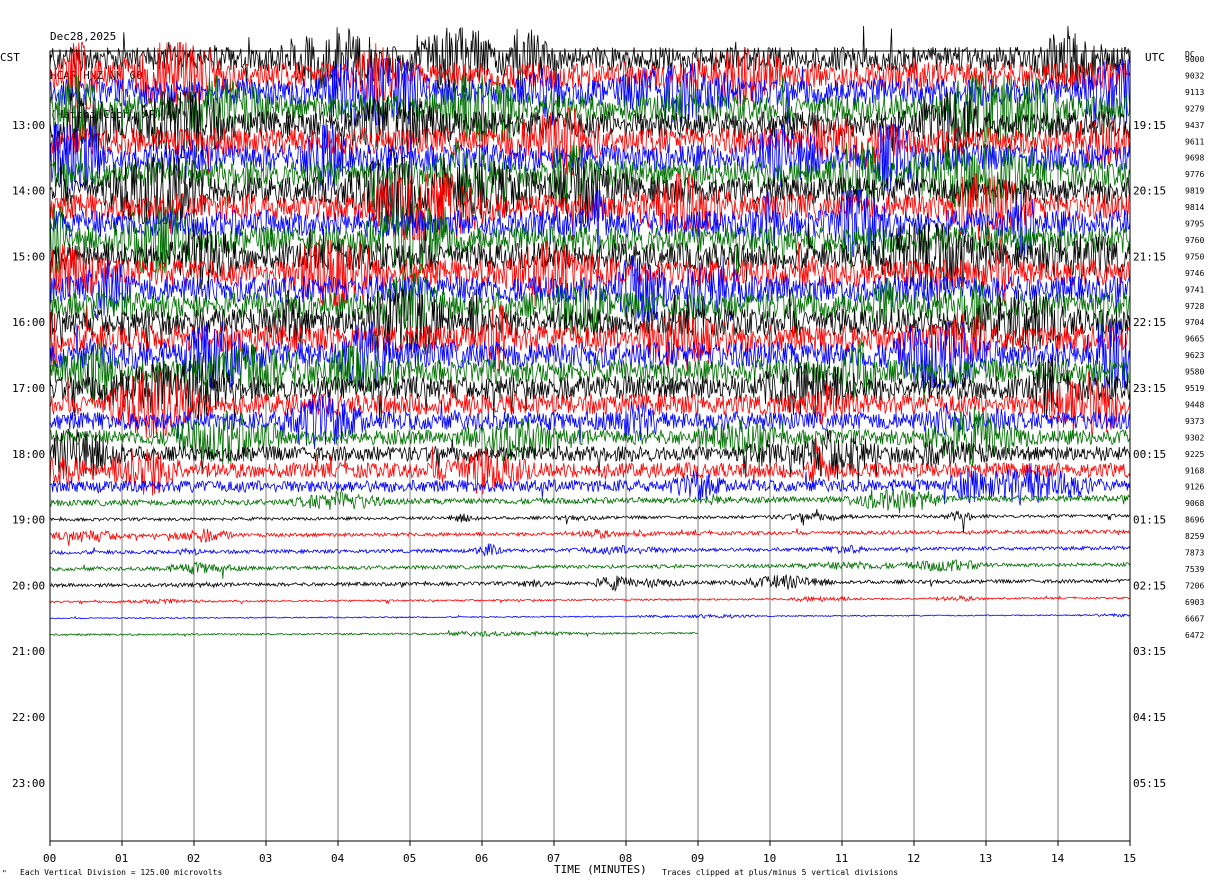 The height and width of the screenshot is (886, 1210). I want to click on left-hour-label: 20:00, so click(28, 585).